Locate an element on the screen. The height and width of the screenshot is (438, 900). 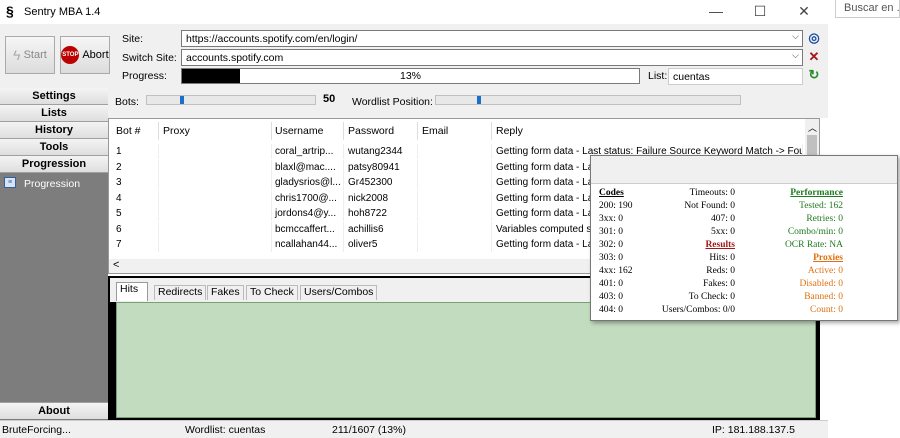
request-stat: Not Found: 0 is located at coordinates (709, 206).